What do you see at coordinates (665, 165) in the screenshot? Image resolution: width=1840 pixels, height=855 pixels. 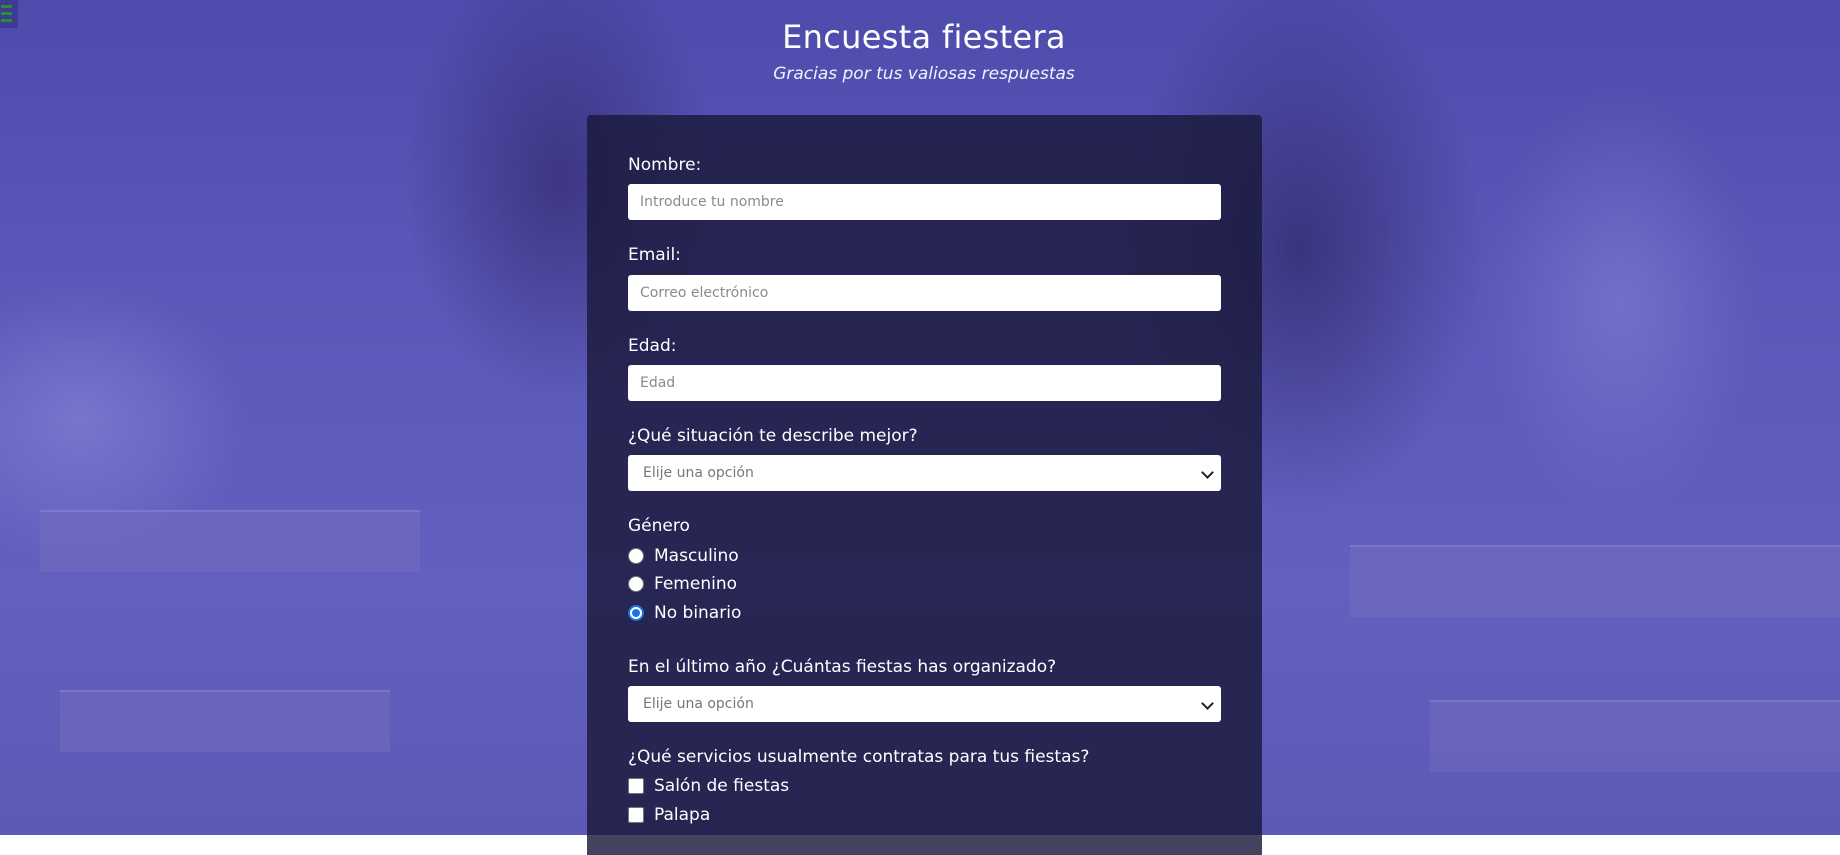 I see `name-label: Nombre:` at bounding box center [665, 165].